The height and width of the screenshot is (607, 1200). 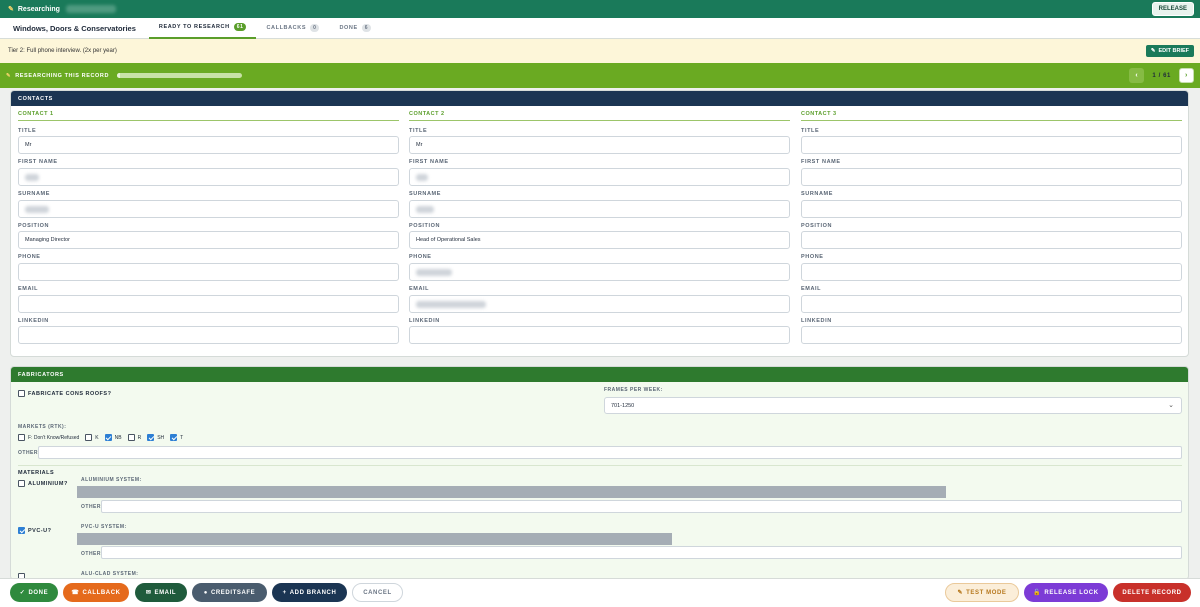 I want to click on tab-done: DONE 6, so click(x=355, y=28).